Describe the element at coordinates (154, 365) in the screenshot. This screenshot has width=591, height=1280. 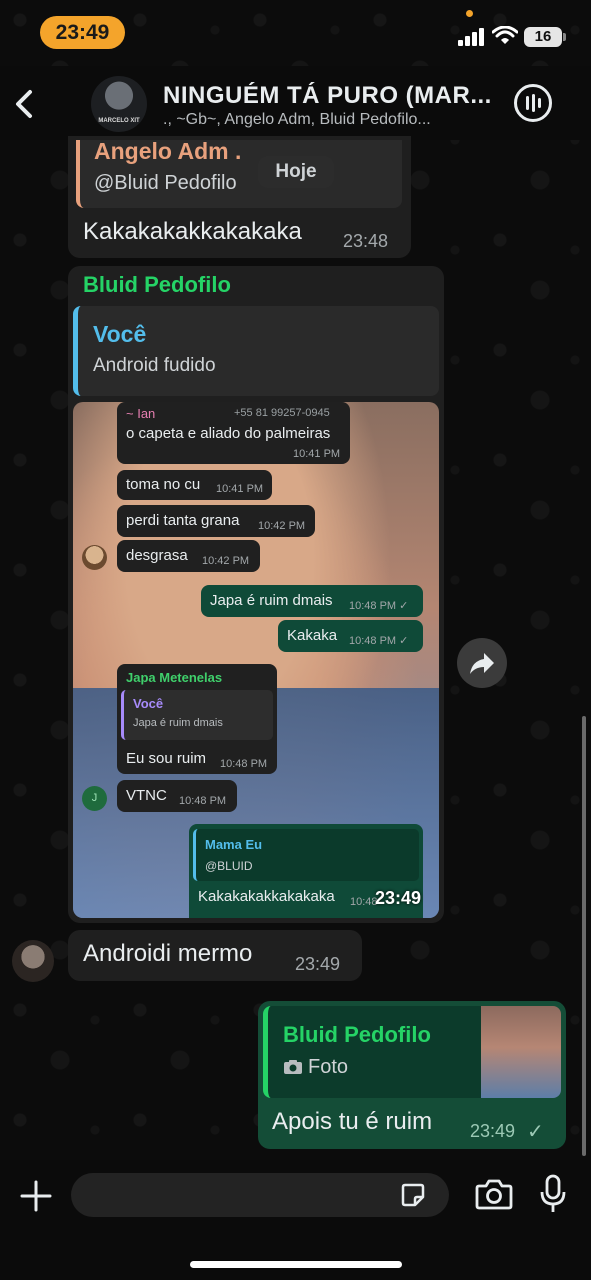
I see `quoted-text: Android fudido` at that location.